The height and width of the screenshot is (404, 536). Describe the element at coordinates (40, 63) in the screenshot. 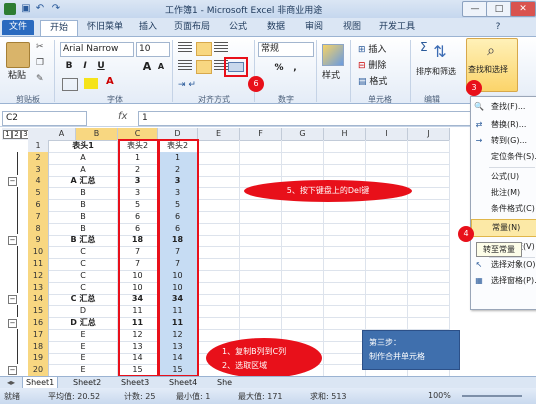

I see `copy-icon: ❐` at that location.